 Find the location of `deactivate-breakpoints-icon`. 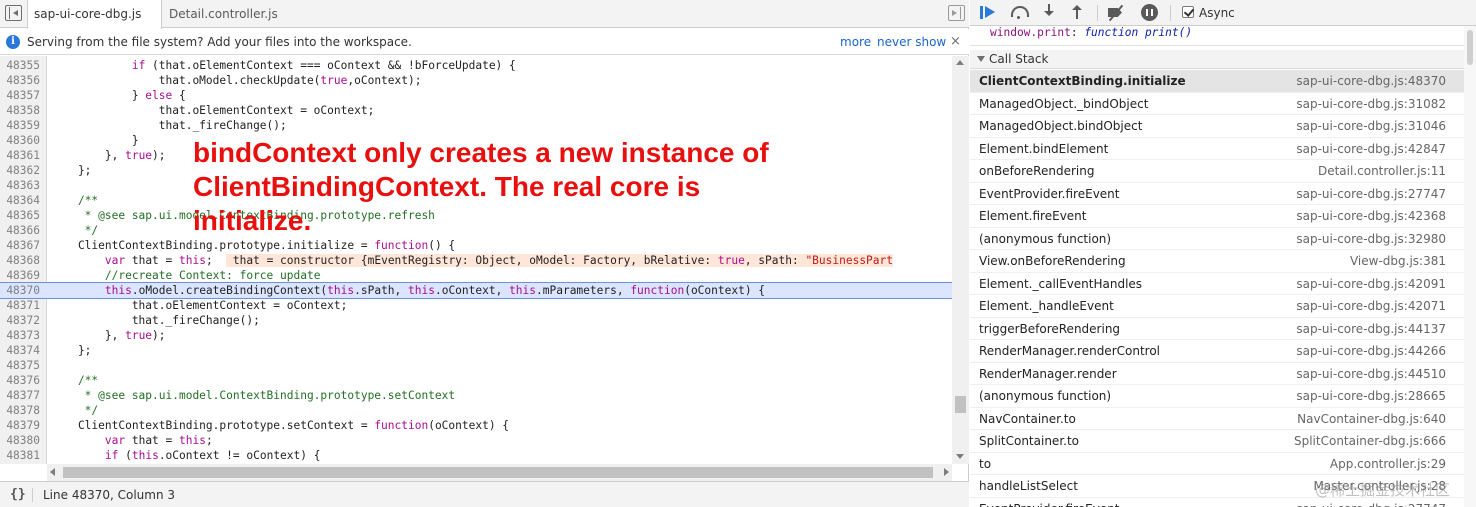

deactivate-breakpoints-icon is located at coordinates (1116, 13).